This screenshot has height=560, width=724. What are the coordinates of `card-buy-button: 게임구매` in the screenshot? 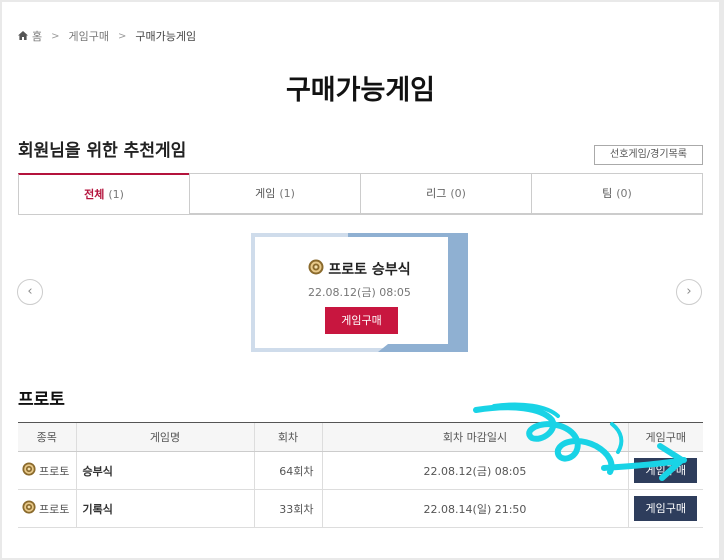 It's located at (361, 320).